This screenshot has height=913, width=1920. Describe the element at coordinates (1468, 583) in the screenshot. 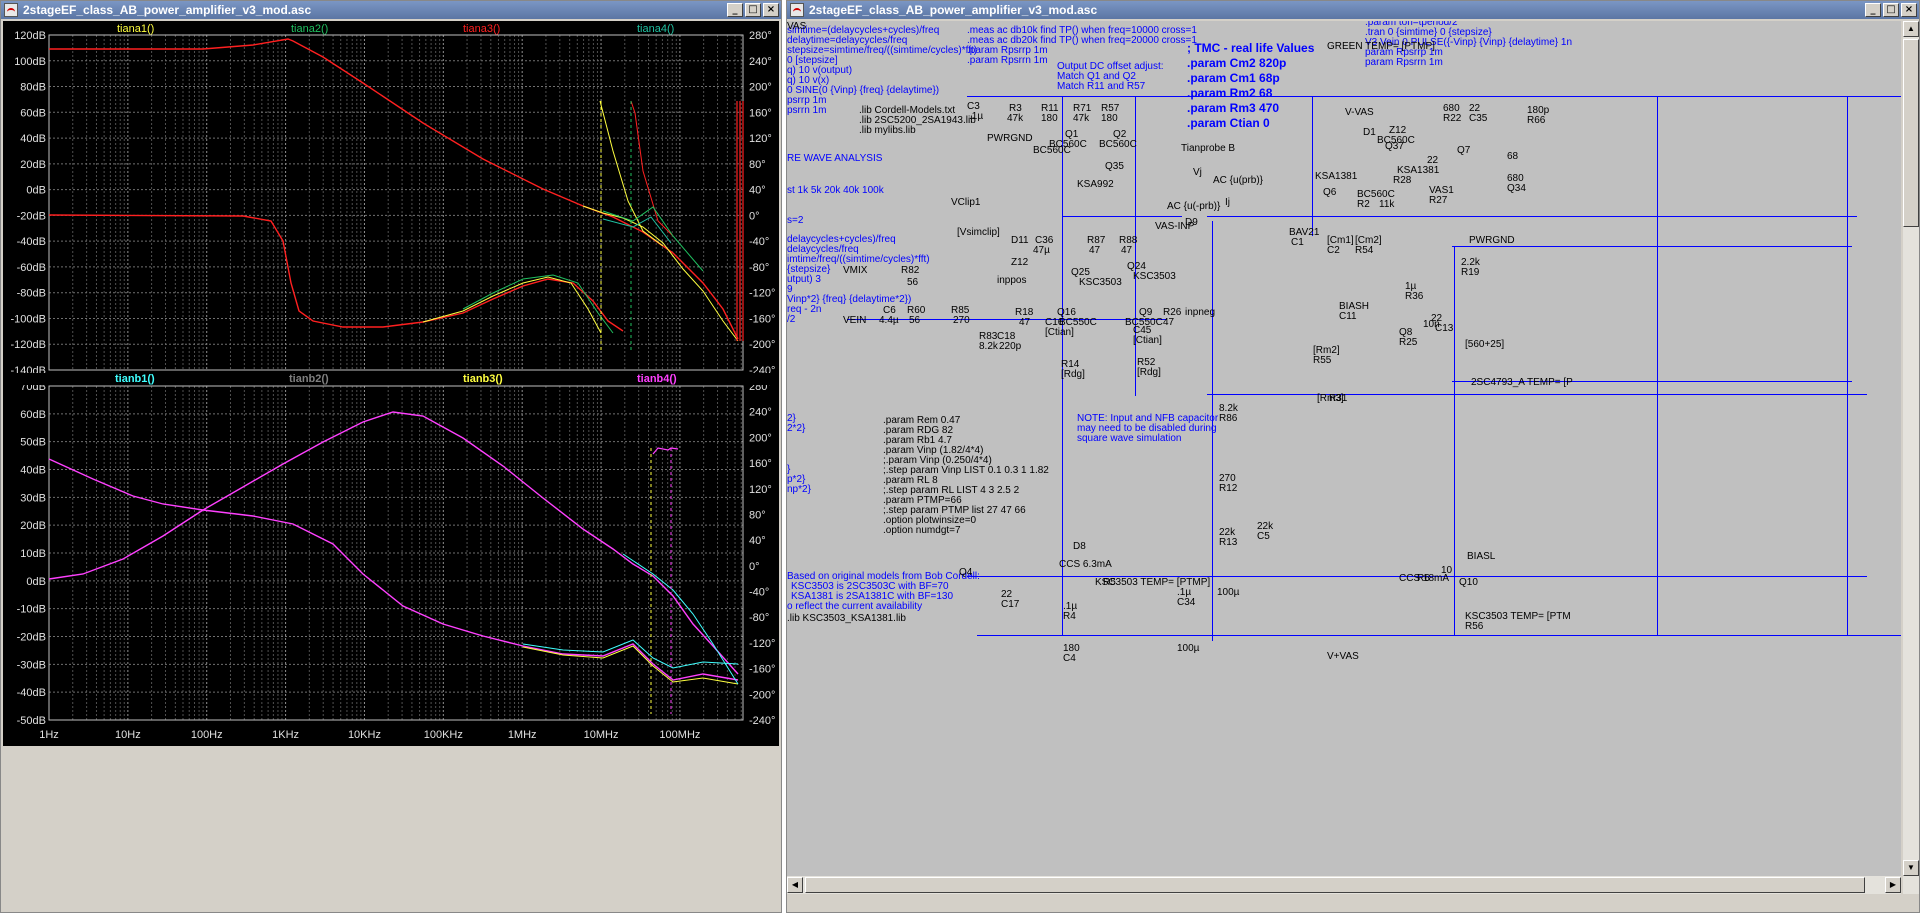

I see `component-label: Q10` at that location.